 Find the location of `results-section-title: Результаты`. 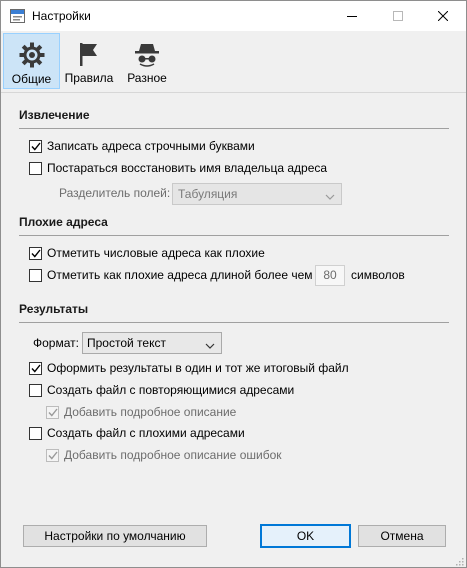

results-section-title: Результаты is located at coordinates (54, 309).